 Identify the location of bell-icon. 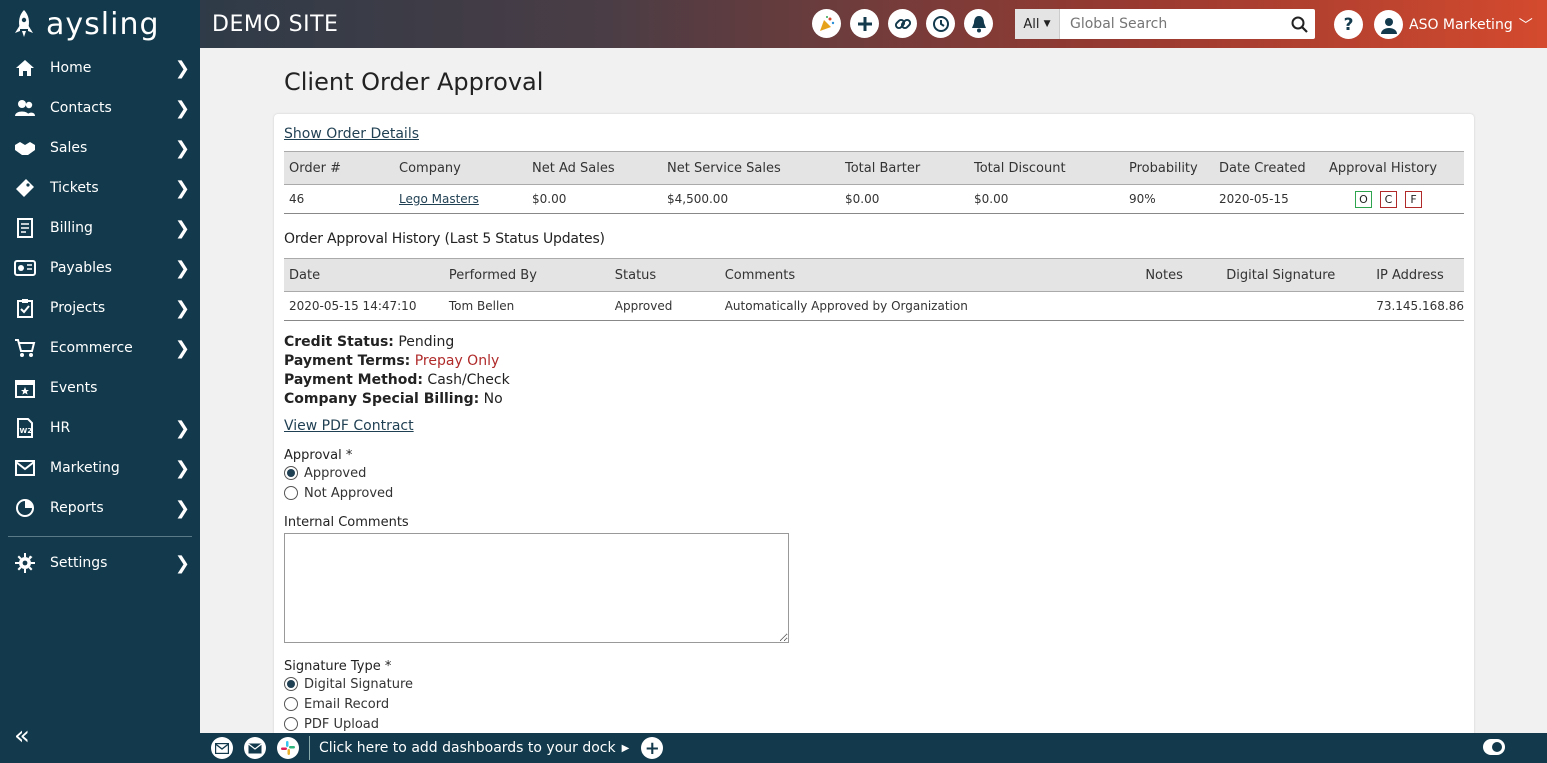
(978, 23).